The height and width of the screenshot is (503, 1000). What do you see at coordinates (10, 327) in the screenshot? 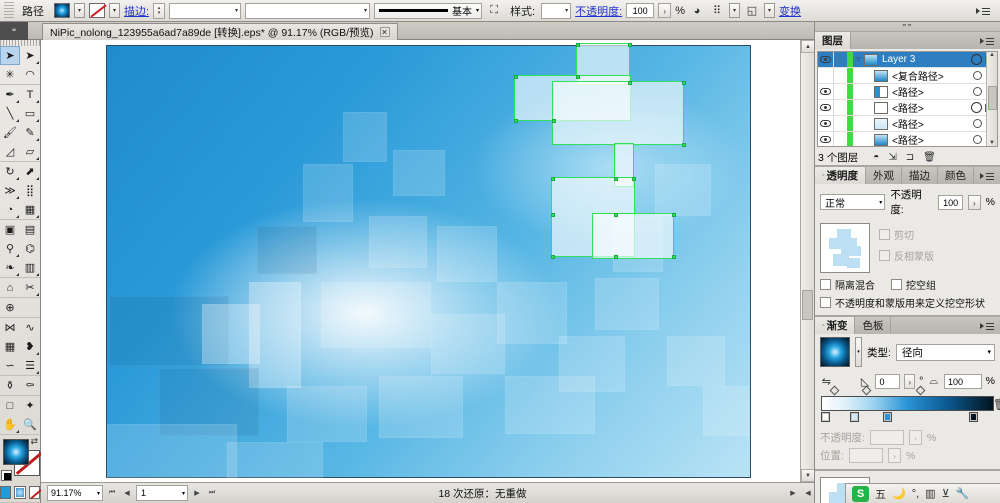
I see `free-distort-tool: ⋈` at bounding box center [10, 327].